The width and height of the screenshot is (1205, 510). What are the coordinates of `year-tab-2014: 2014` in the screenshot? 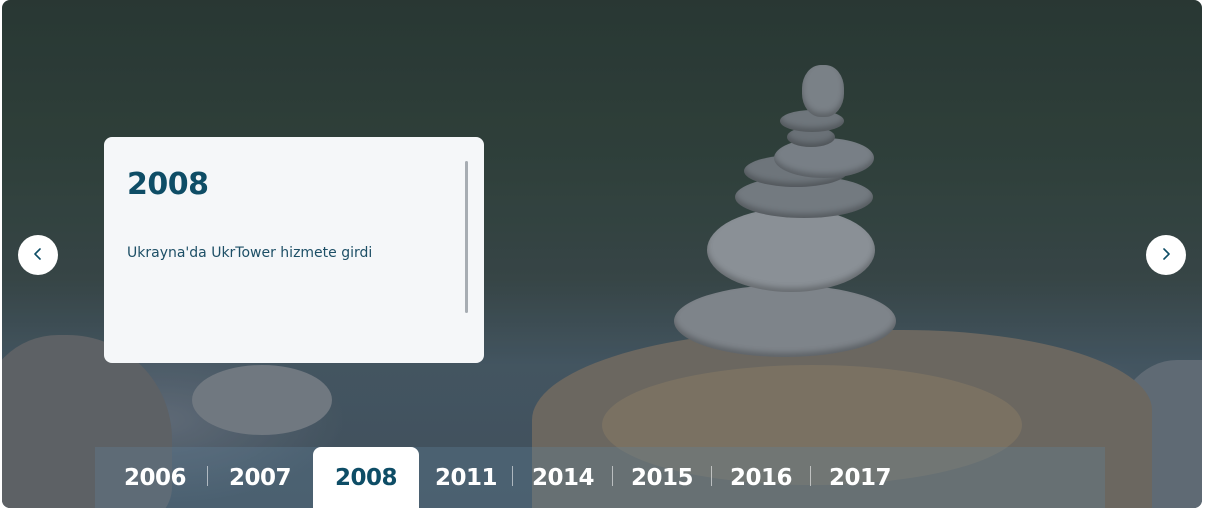 It's located at (563, 477).